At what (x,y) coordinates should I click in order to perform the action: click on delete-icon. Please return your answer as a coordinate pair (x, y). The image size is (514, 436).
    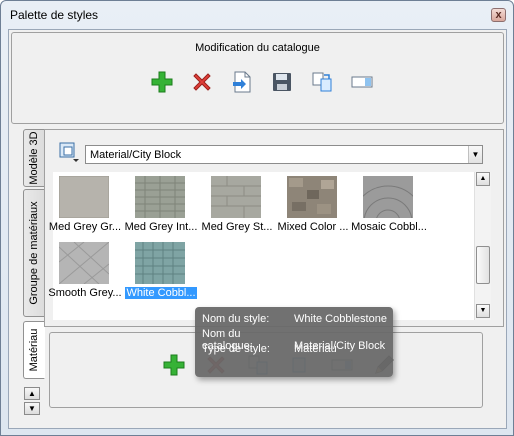
    Looking at the image, I should click on (202, 82).